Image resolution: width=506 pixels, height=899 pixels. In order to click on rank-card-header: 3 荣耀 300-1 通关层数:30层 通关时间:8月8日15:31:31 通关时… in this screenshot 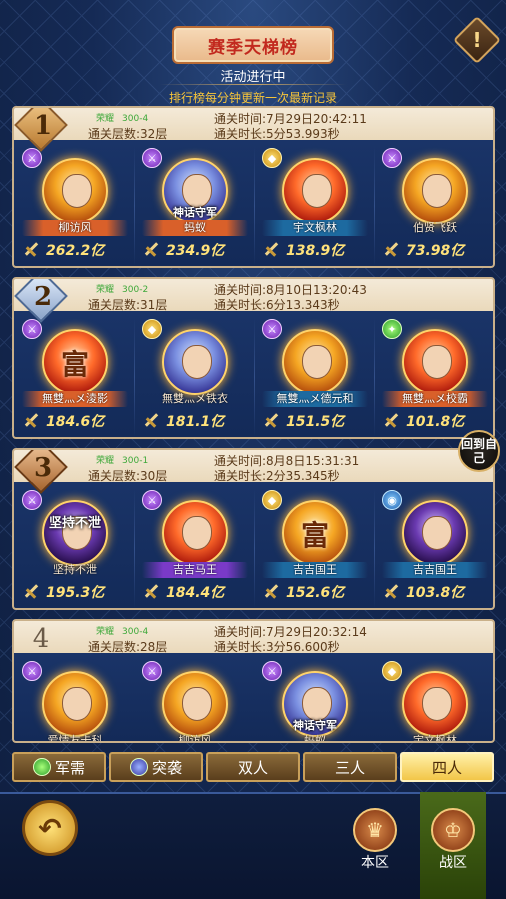, I will do `click(253, 472)`.